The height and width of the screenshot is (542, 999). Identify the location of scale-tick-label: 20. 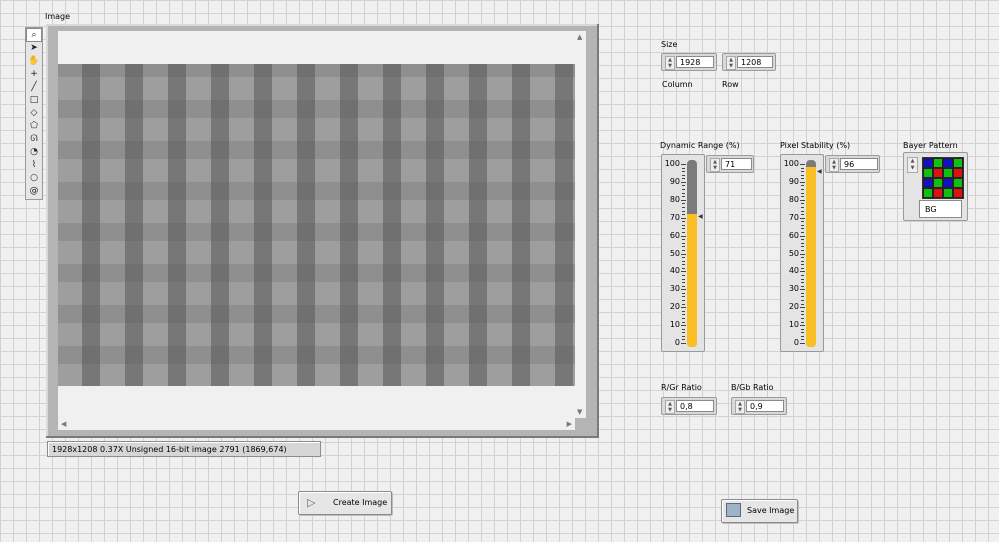
(674, 307).